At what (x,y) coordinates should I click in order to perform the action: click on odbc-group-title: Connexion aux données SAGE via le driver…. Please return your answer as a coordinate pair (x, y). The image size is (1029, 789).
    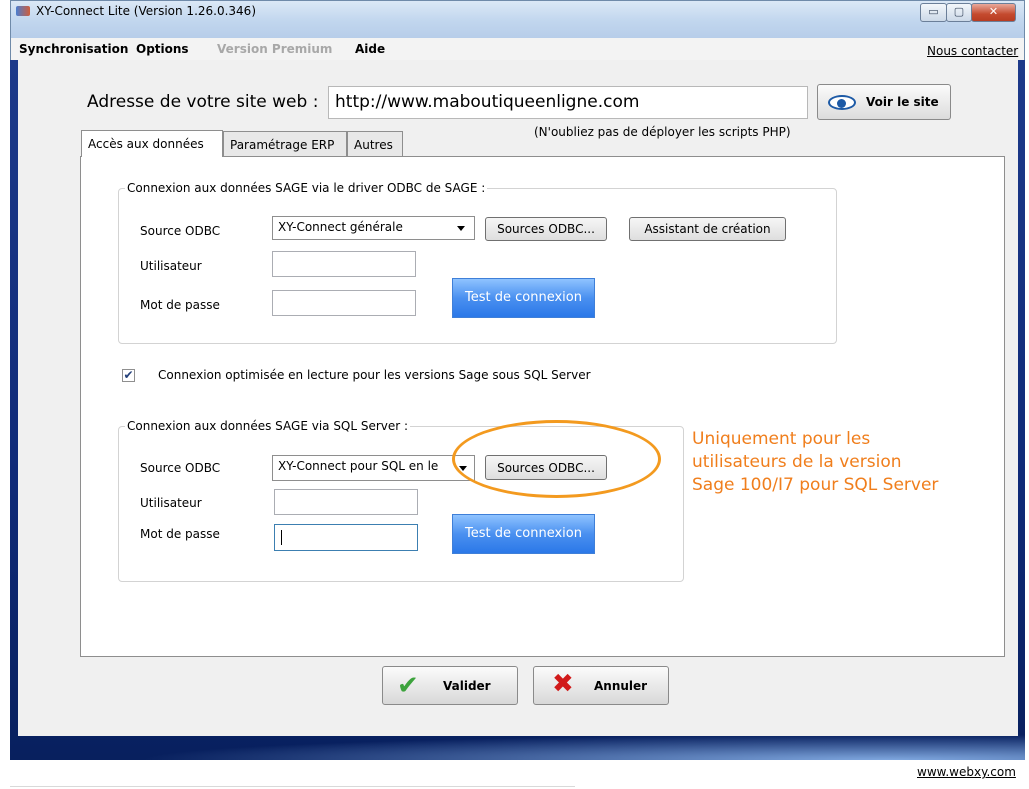
    Looking at the image, I should click on (306, 188).